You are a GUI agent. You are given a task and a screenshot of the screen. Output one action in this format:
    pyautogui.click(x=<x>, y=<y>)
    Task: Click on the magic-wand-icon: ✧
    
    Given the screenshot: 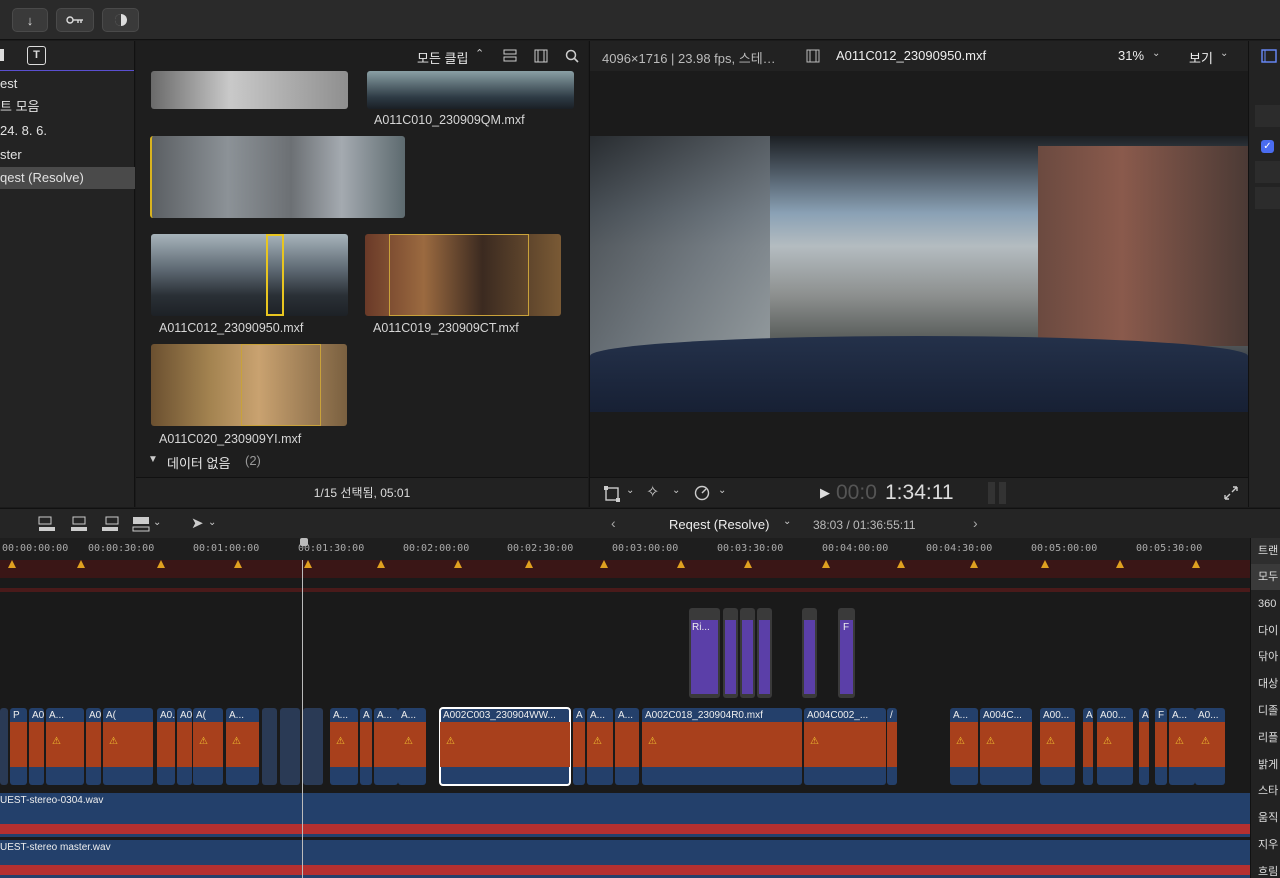 What is the action you would take?
    pyautogui.click(x=652, y=492)
    